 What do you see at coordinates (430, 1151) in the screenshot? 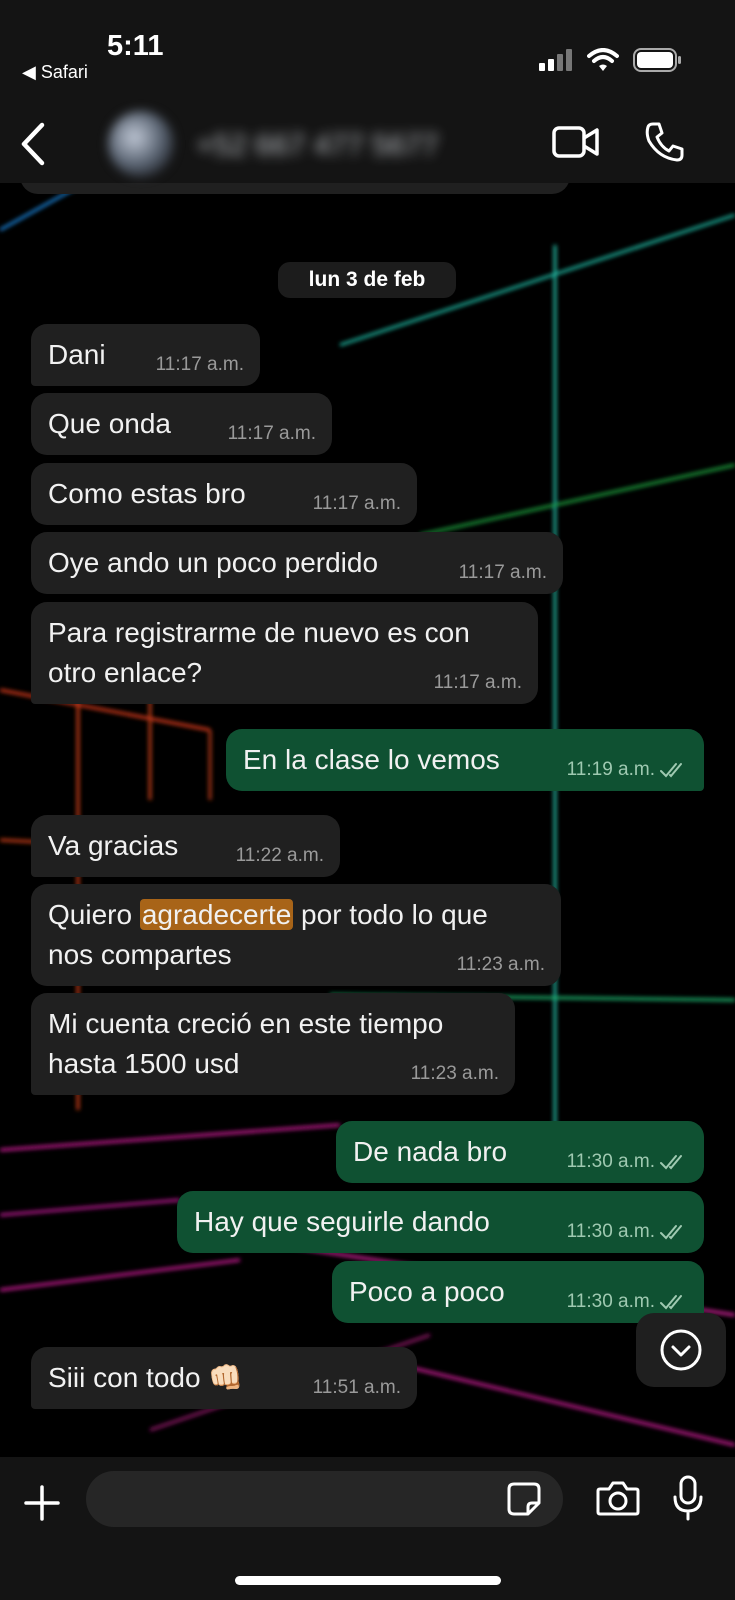
I see `message-text: De nada bro` at bounding box center [430, 1151].